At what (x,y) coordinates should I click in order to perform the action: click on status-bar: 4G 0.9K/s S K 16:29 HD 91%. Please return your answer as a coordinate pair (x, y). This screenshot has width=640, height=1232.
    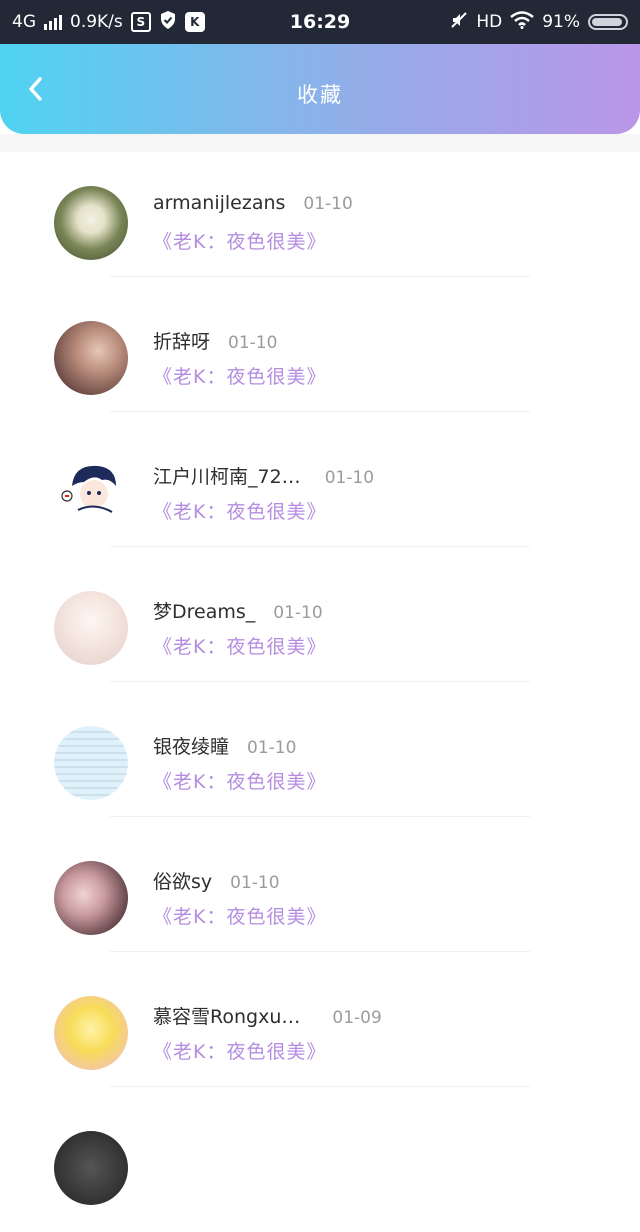
    Looking at the image, I should click on (320, 22).